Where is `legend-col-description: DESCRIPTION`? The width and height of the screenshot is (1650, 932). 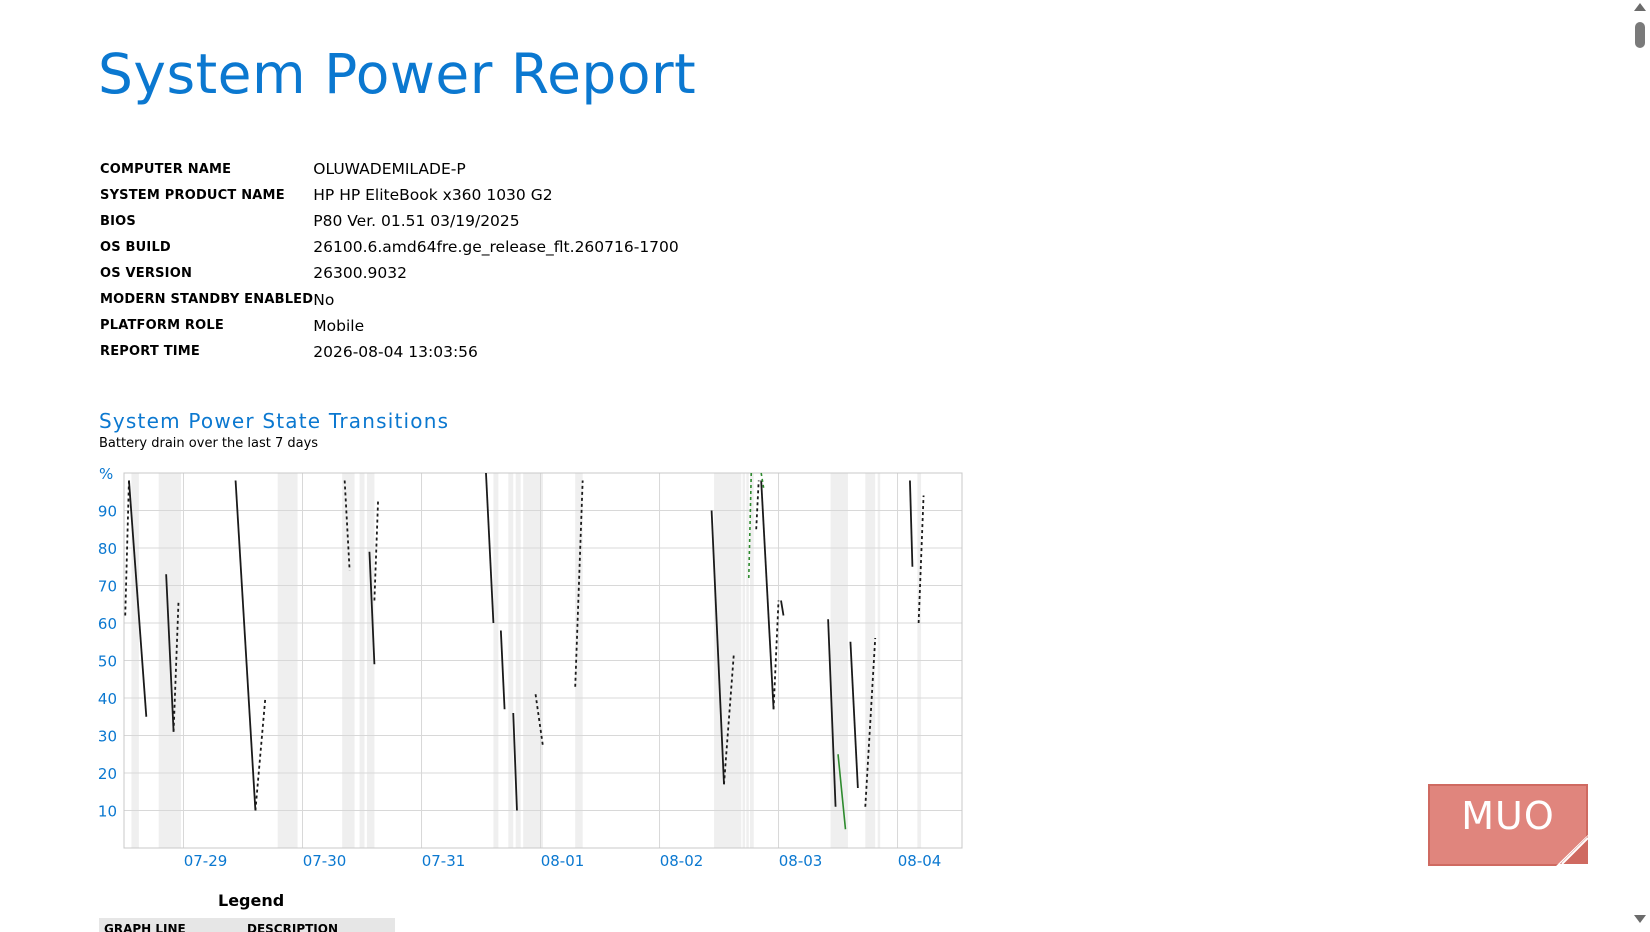 legend-col-description: DESCRIPTION is located at coordinates (293, 927).